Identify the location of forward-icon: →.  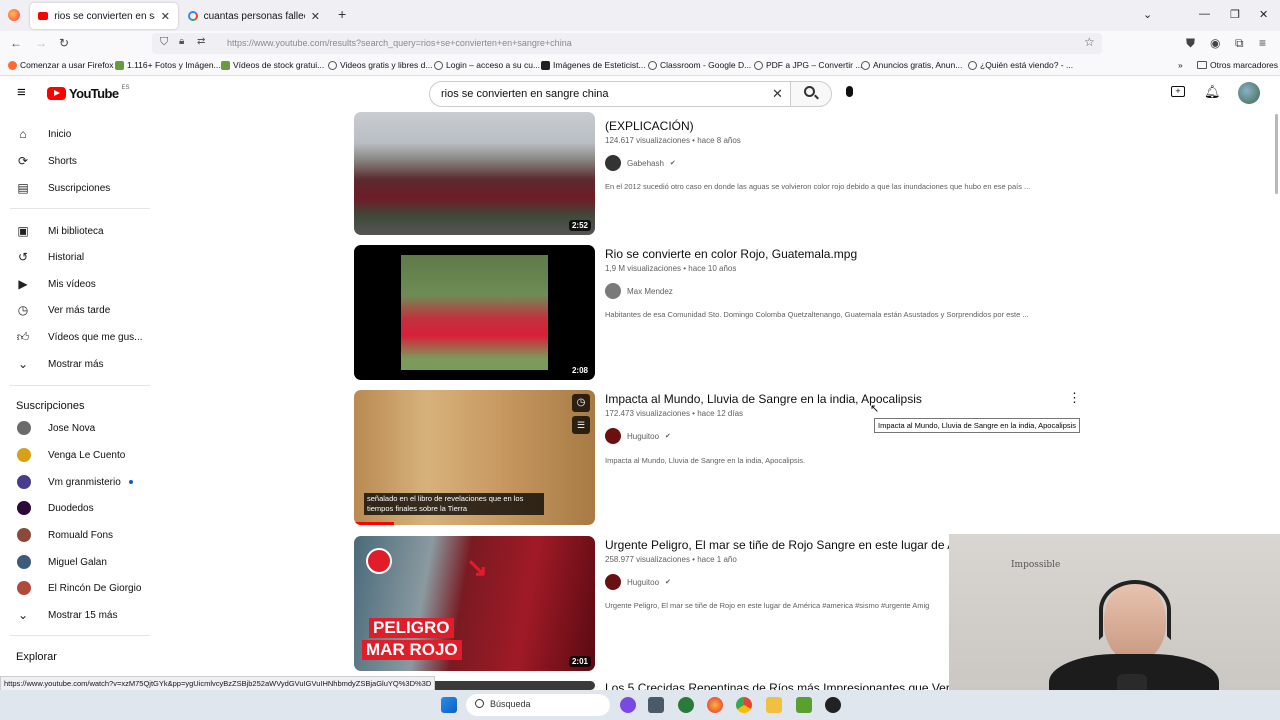
(41, 43).